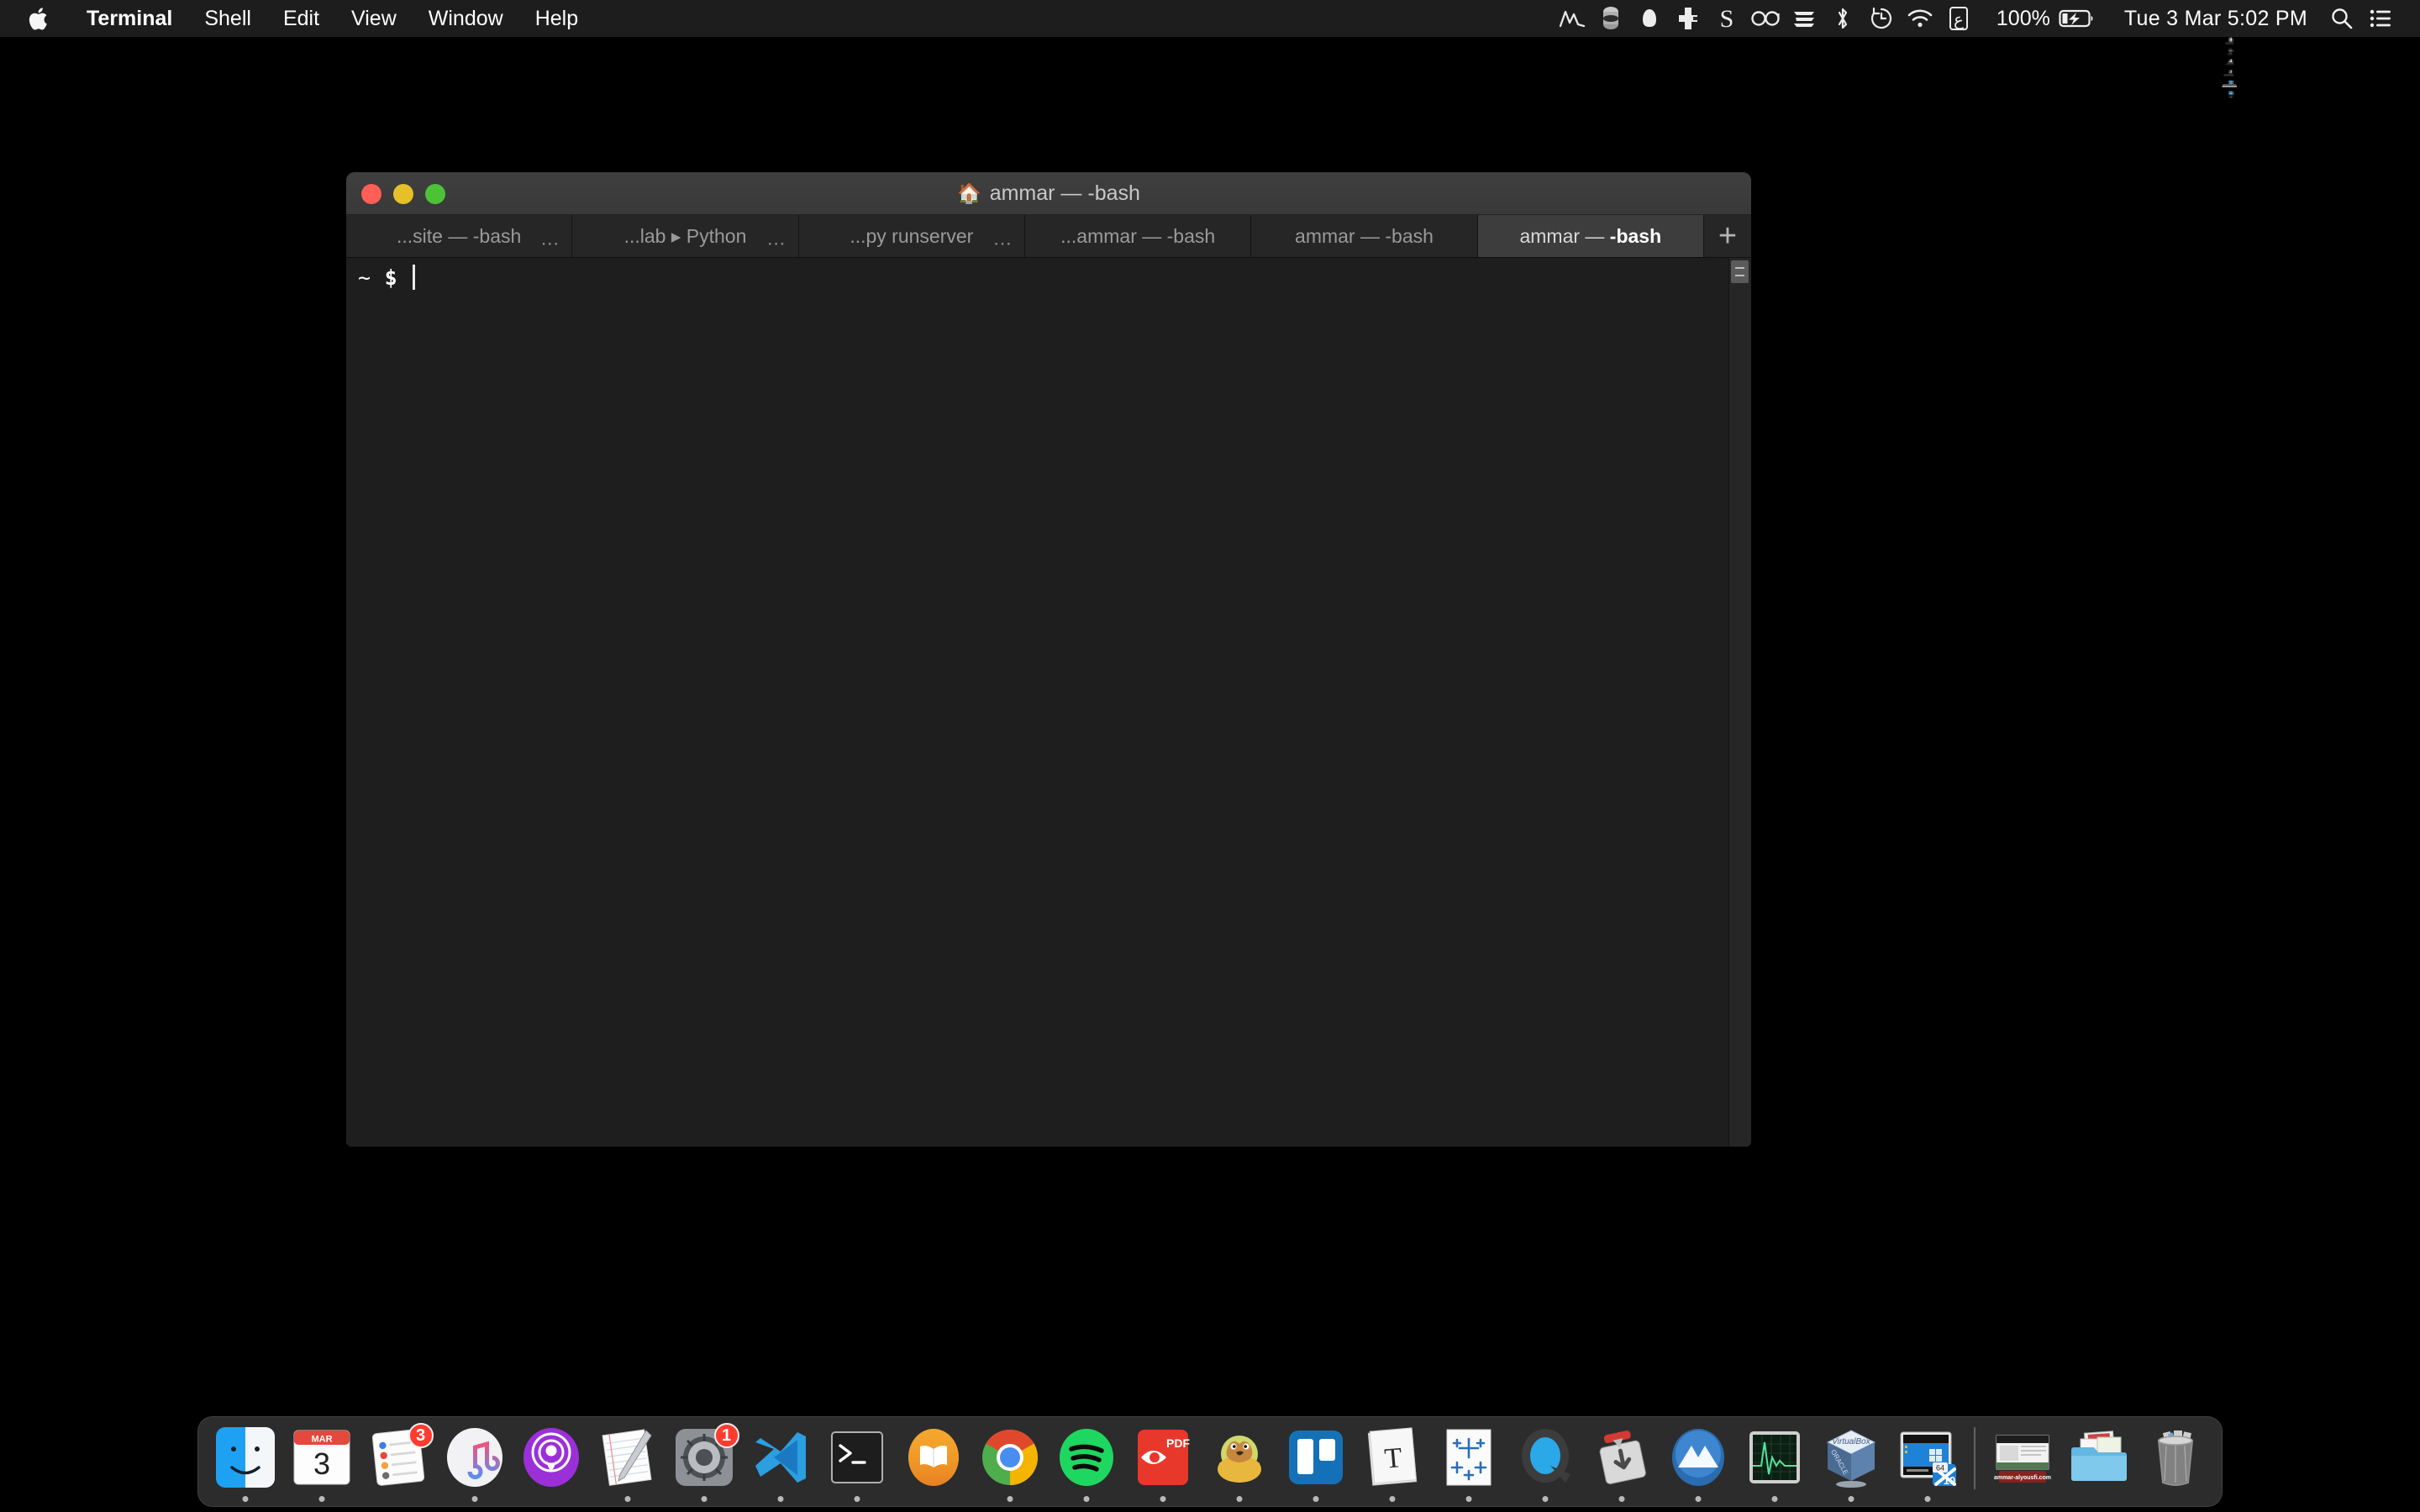  Describe the element at coordinates (2022, 1464) in the screenshot. I see `dock-item-website-stack: ammar-alyousfi.com` at that location.